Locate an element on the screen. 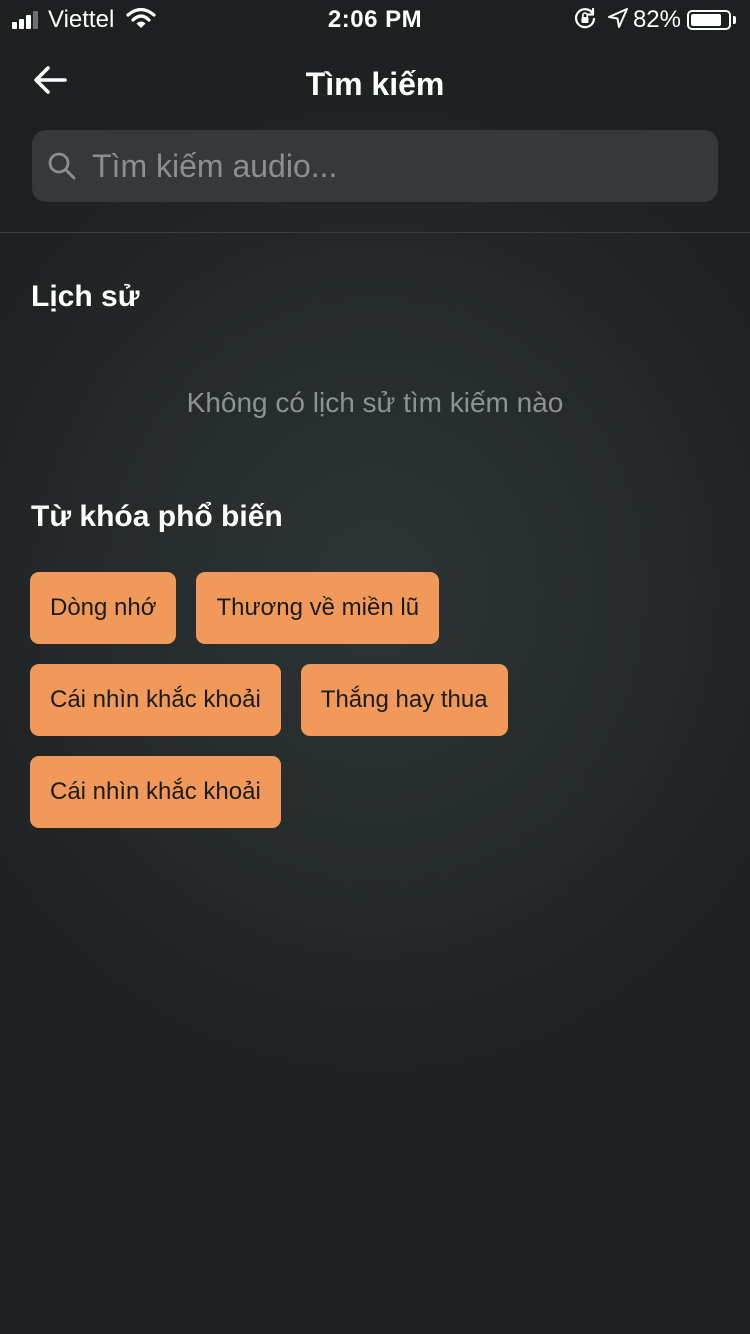 This screenshot has width=750, height=1334. battery-percent: 82% is located at coordinates (656, 19).